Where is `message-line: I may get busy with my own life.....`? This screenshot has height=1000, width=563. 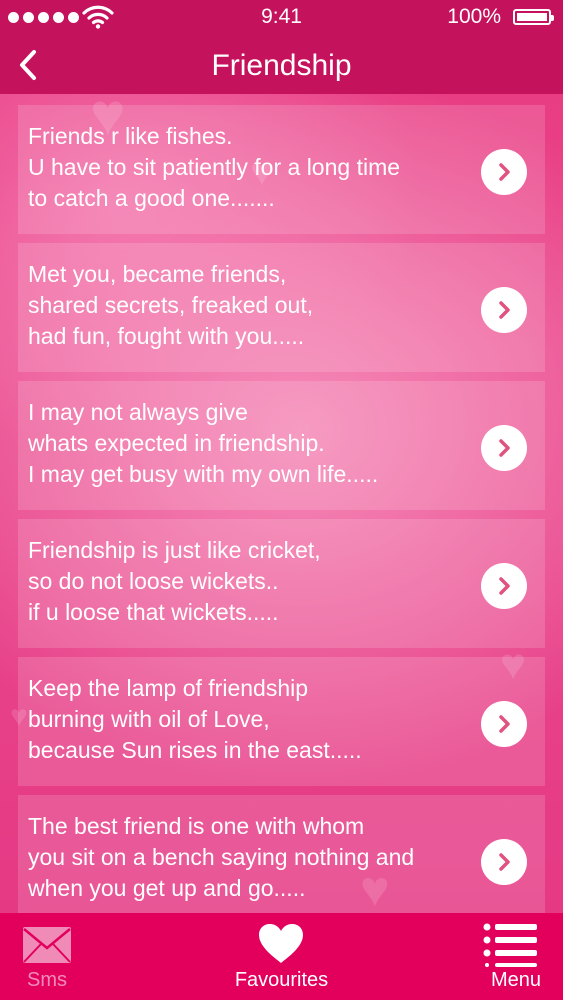
message-line: I may get busy with my own life..... is located at coordinates (203, 474).